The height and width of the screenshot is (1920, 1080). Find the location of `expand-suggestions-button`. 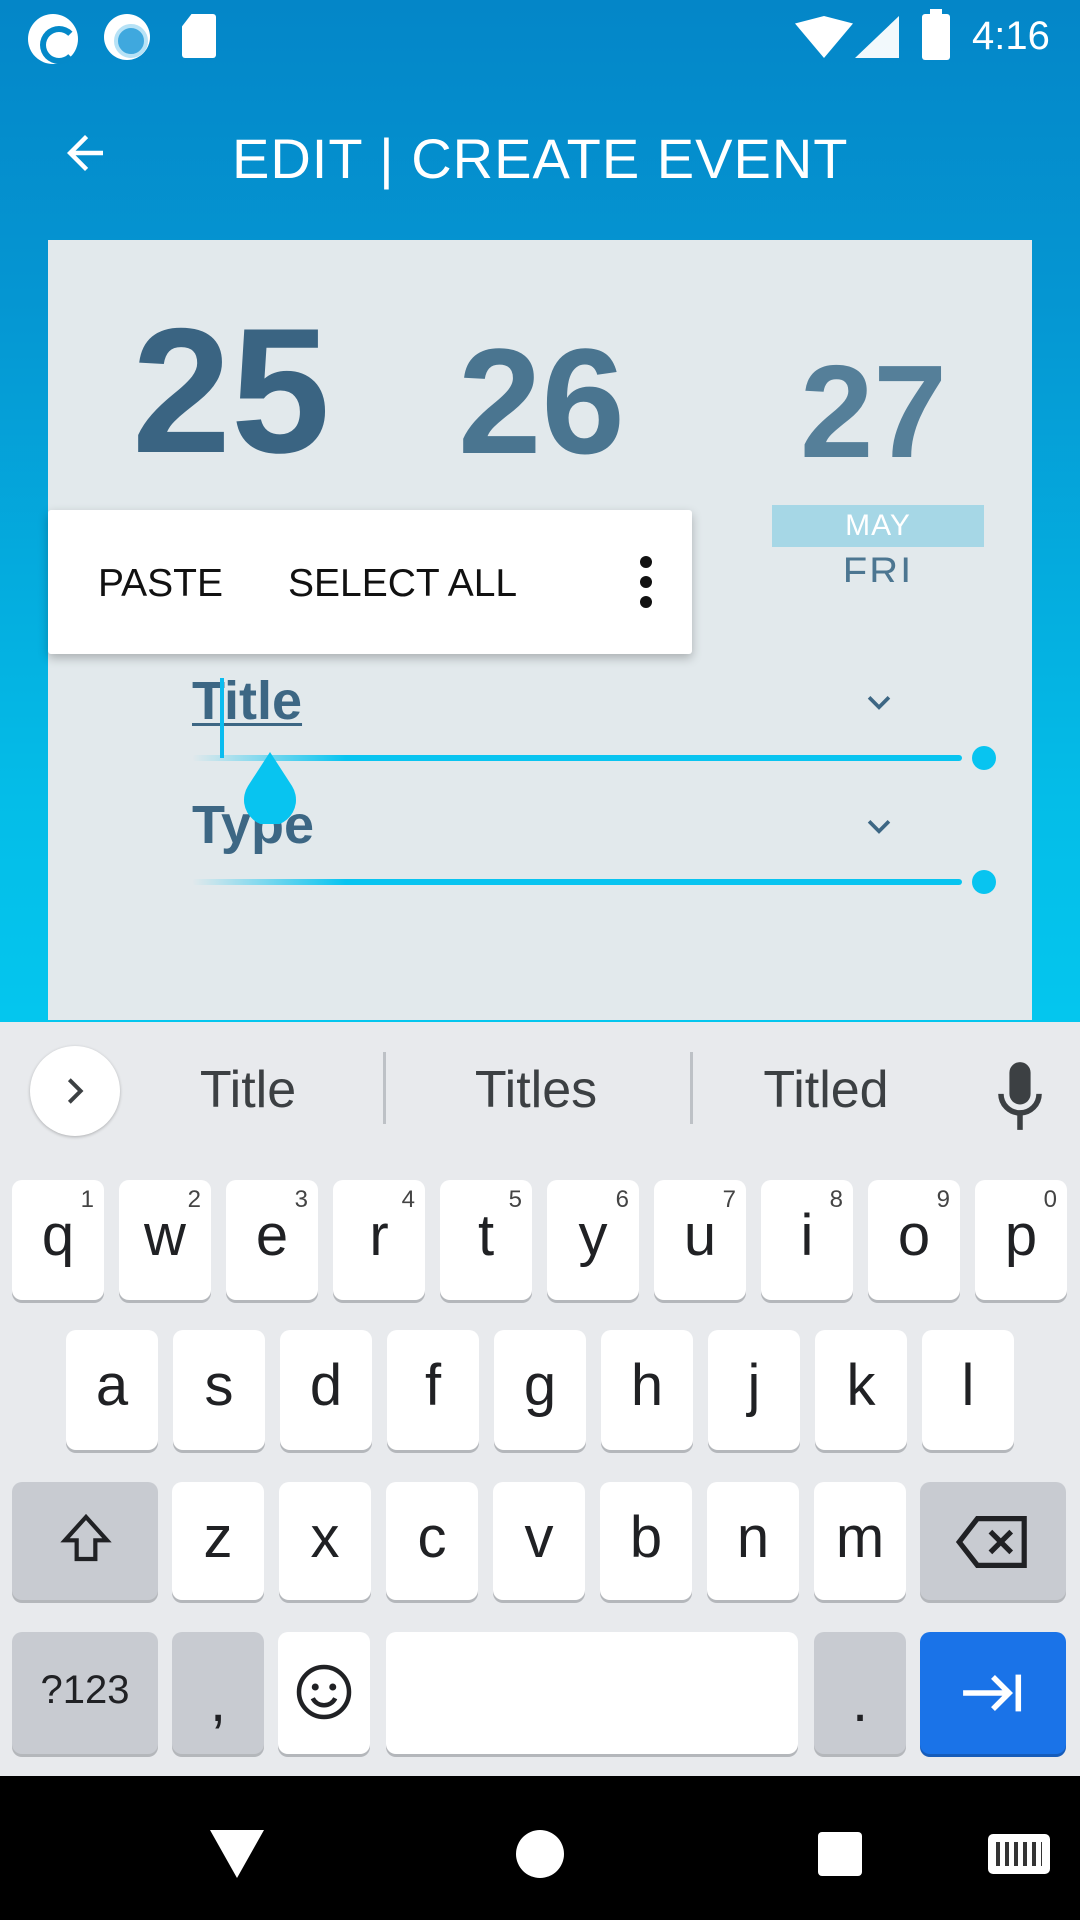

expand-suggestions-button is located at coordinates (75, 1091).